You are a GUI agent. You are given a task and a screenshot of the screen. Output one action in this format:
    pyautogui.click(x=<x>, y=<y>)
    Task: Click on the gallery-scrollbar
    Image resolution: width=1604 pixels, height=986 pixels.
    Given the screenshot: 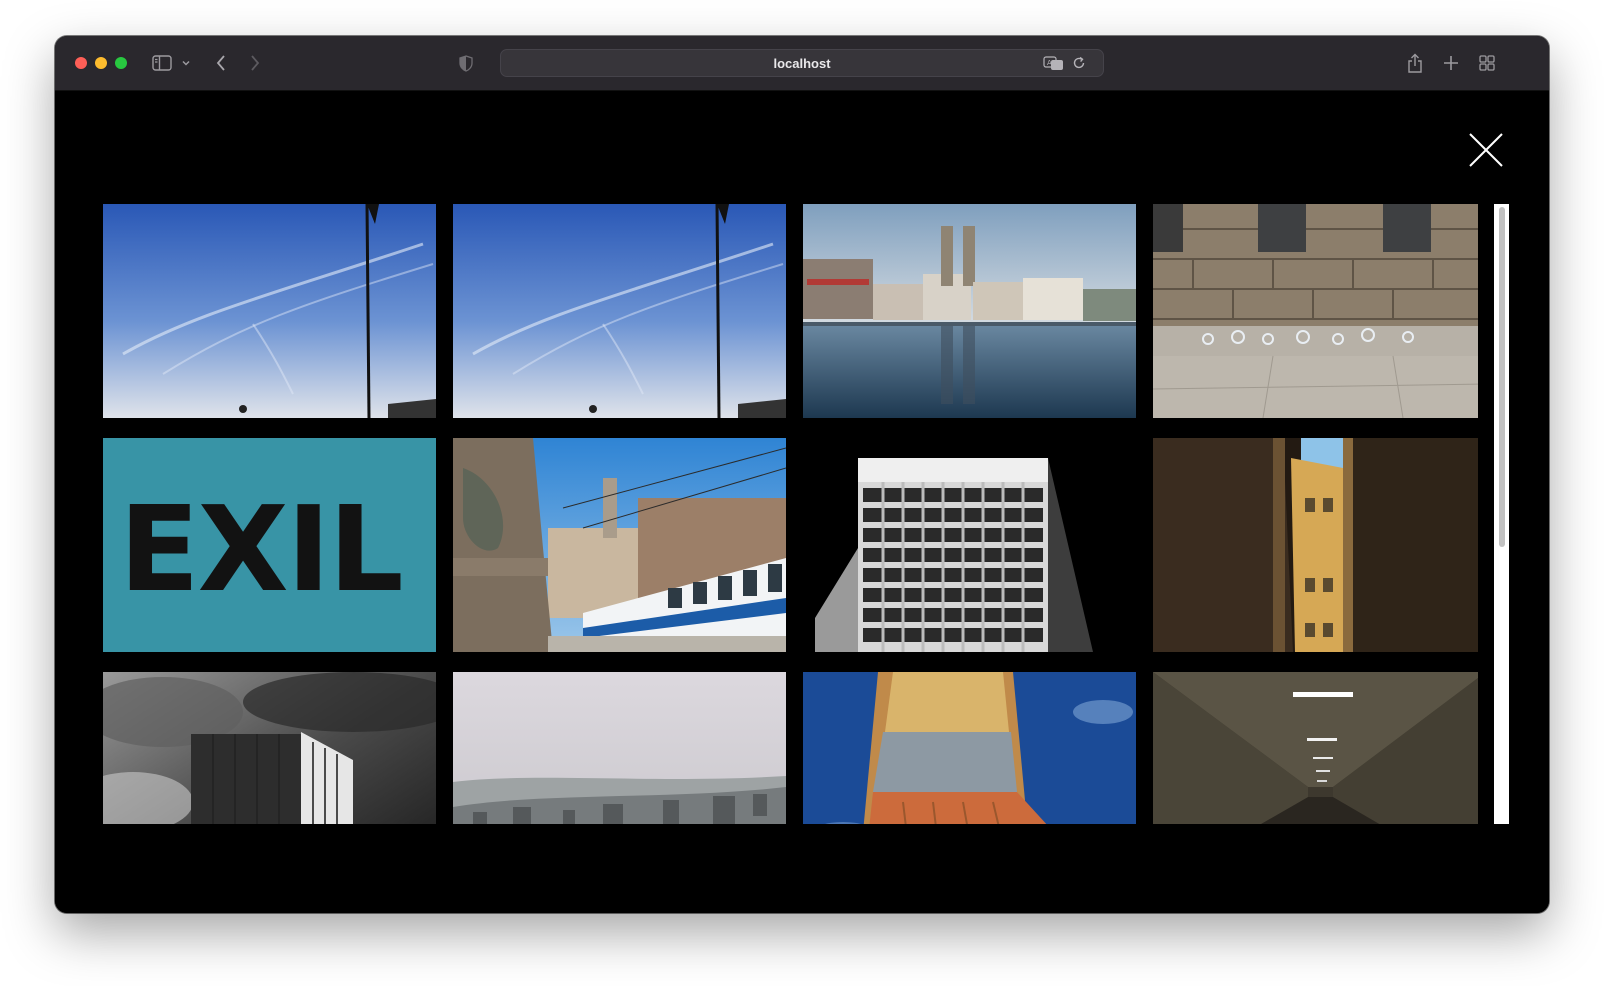 What is the action you would take?
    pyautogui.click(x=1501, y=514)
    